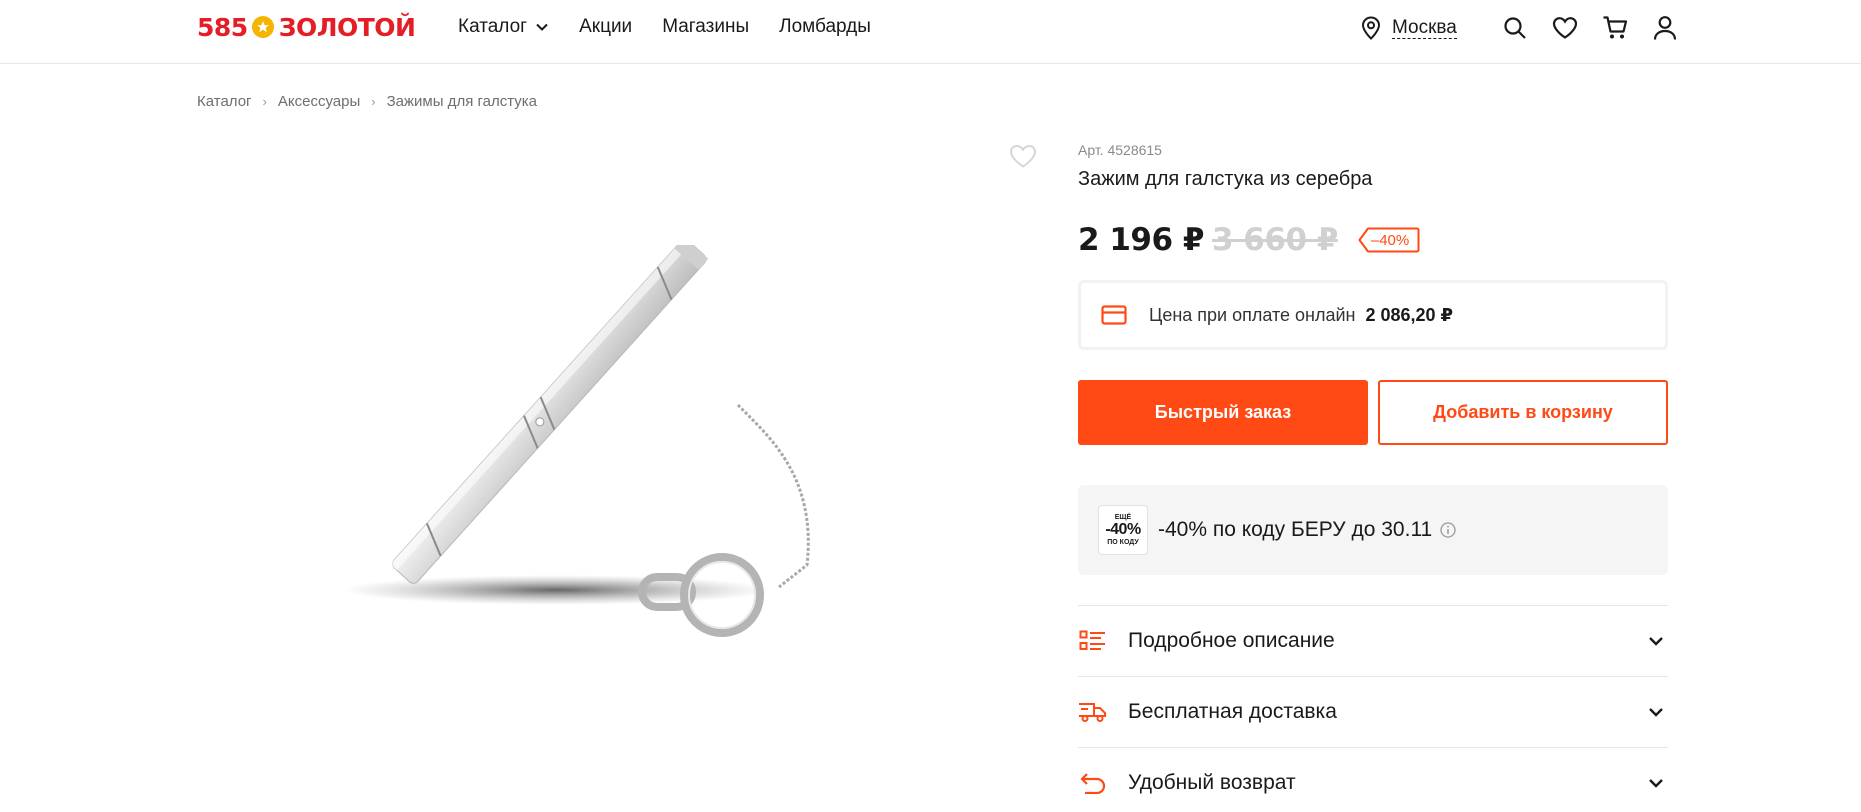  I want to click on cart-icon, so click(1615, 28).